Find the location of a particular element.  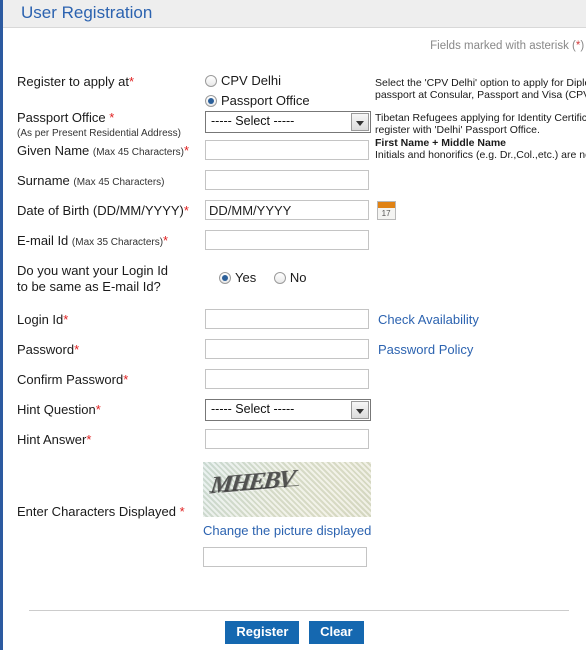

label-register-to-apply: Register to apply at* is located at coordinates (75, 81).